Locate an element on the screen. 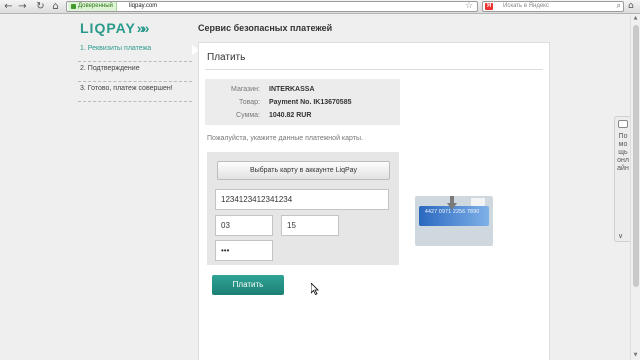 The image size is (640, 360). scroll-down-icon: ▼ is located at coordinates (635, 356).